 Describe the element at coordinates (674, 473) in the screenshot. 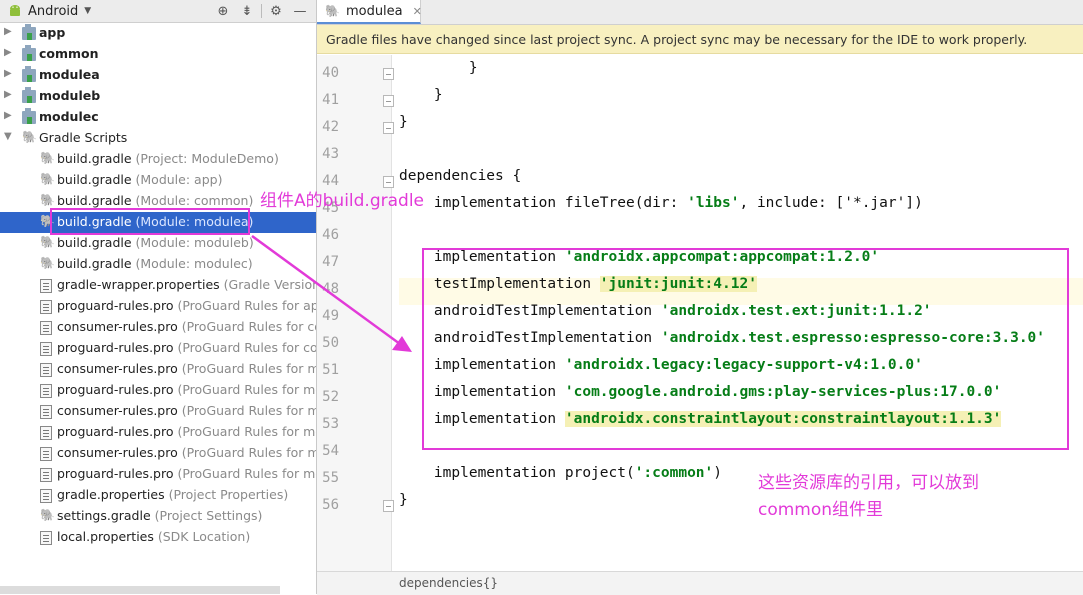

I see `string-literal: ':common'` at that location.